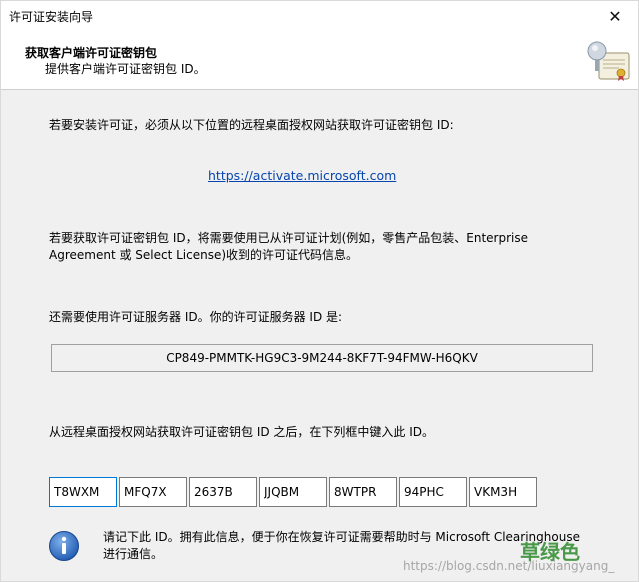  What do you see at coordinates (125, 69) in the screenshot?
I see `header-subtitle: 提供客户端许可证密钥包 ID。` at bounding box center [125, 69].